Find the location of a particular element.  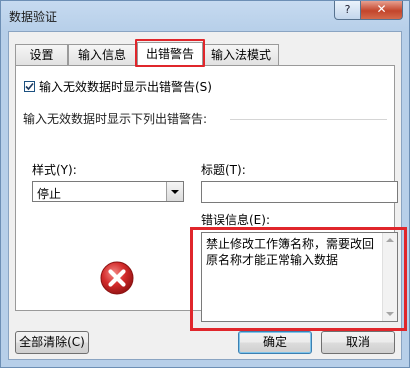

style-select: 停止 is located at coordinates (108, 191).